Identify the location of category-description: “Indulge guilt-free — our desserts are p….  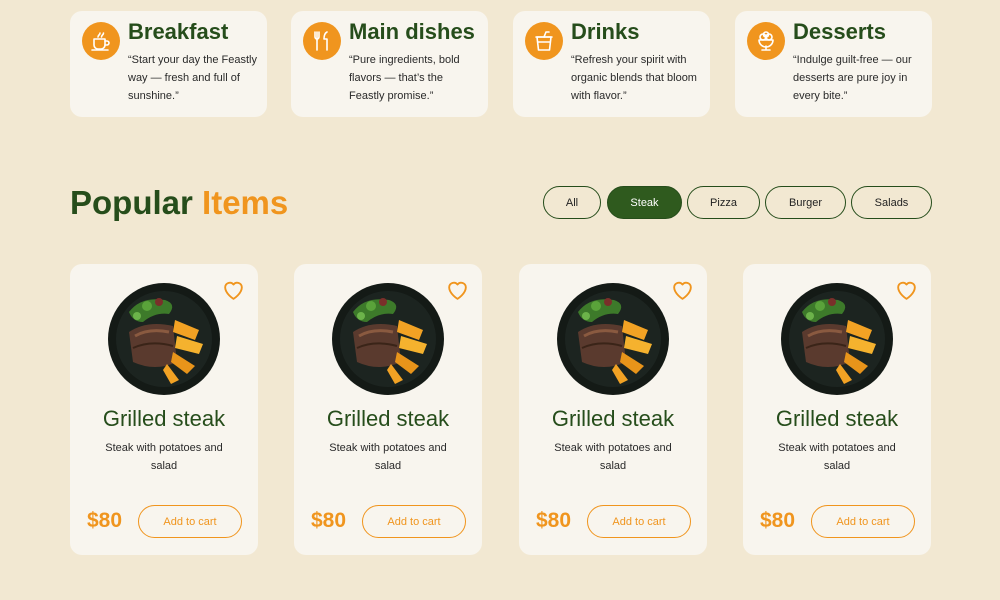
(852, 78).